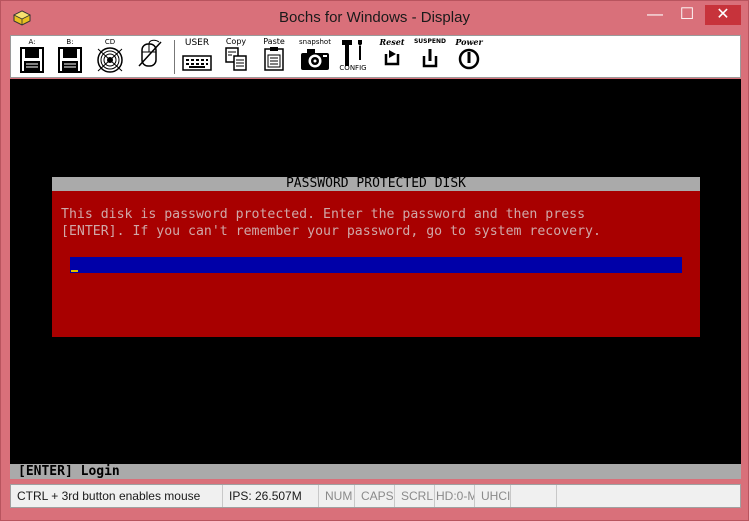 Image resolution: width=749 pixels, height=521 pixels. Describe the element at coordinates (271, 496) in the screenshot. I see `ips-status: IPS: 26.507M` at that location.